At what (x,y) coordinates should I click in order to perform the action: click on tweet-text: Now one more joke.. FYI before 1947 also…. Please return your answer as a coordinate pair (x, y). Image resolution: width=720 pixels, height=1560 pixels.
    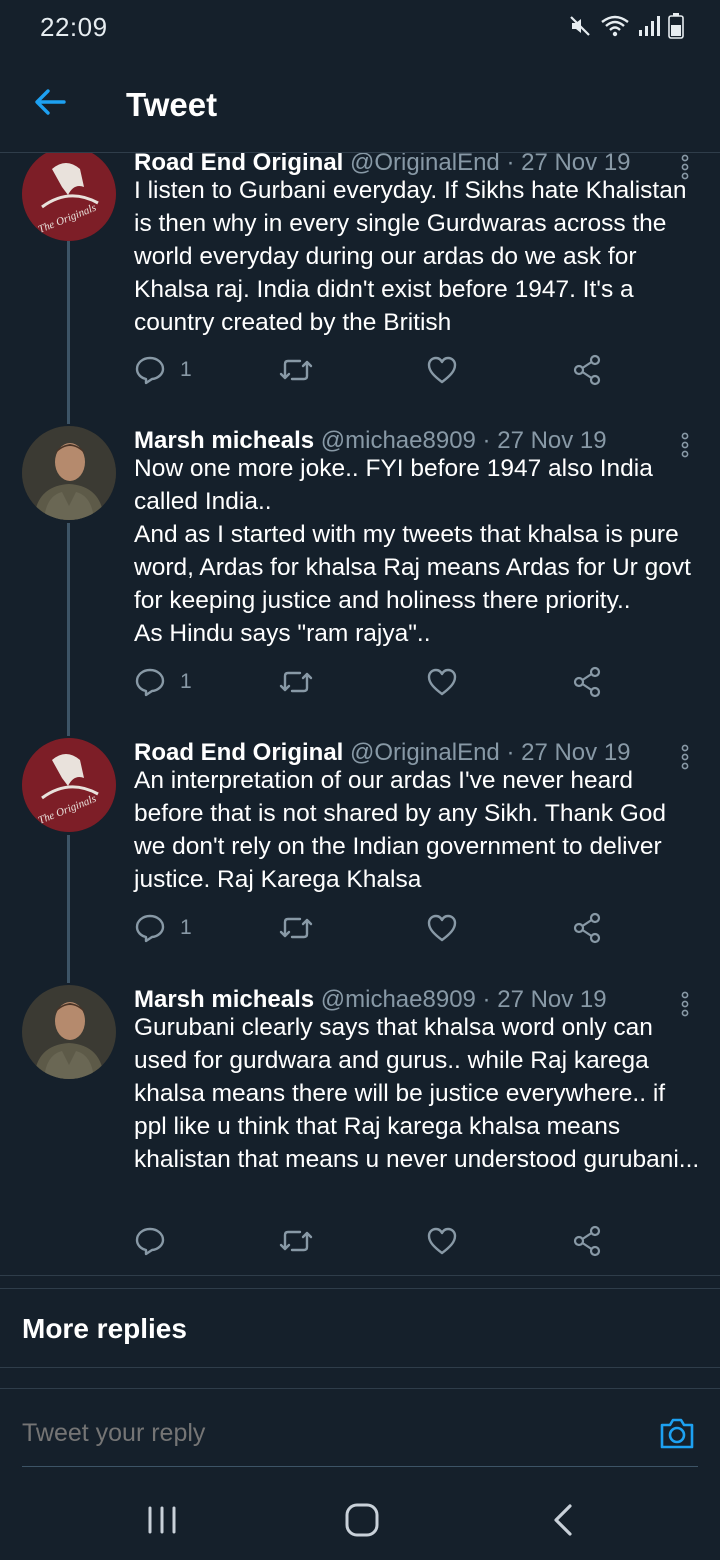
    Looking at the image, I should click on (412, 551).